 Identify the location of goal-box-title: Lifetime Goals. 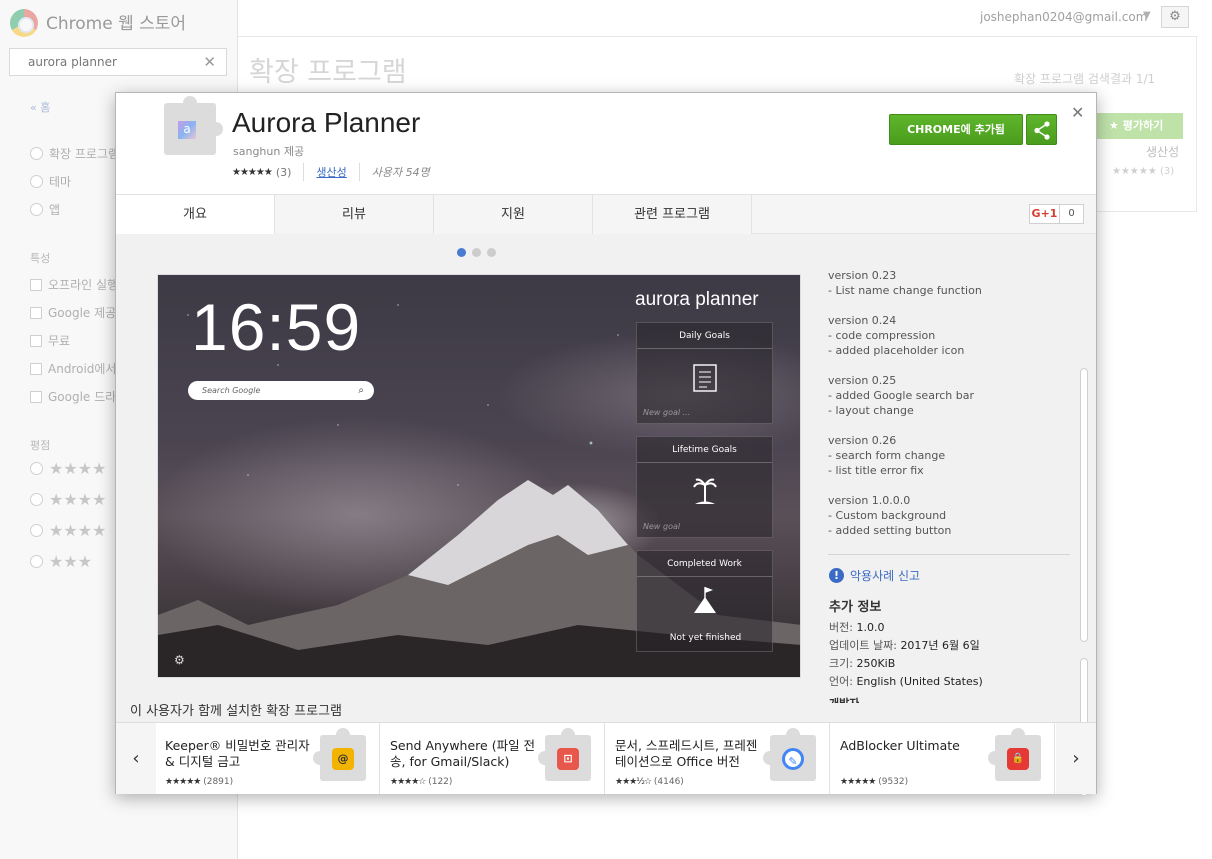
(704, 450).